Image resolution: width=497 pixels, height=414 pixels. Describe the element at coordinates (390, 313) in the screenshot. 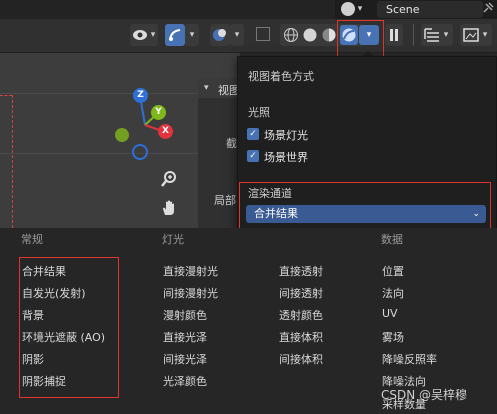

I see `list-item: UV` at that location.